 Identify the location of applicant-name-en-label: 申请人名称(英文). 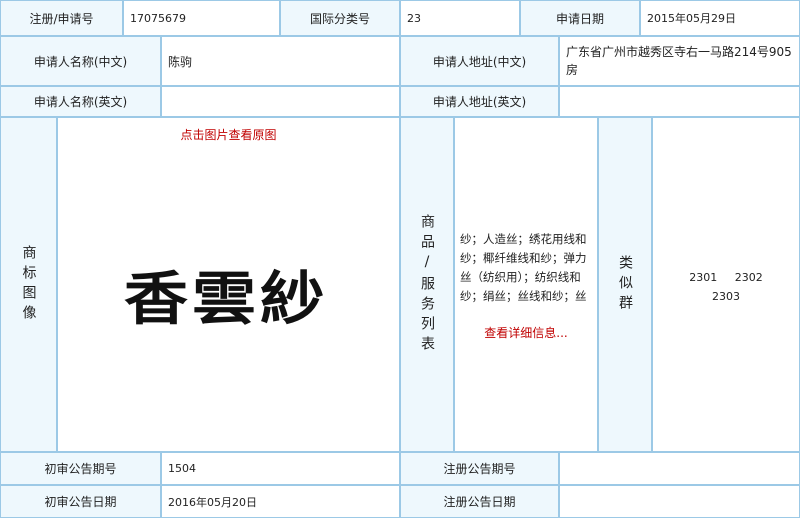
(80, 101).